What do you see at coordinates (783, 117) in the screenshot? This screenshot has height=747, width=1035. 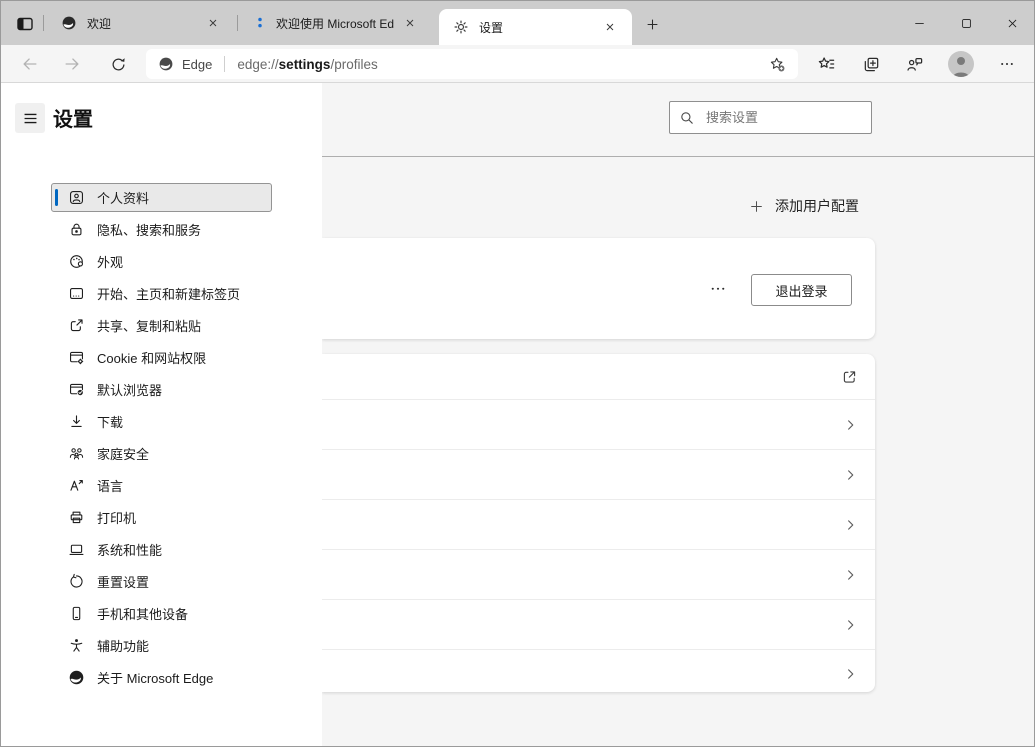 I see `settings-search-input` at bounding box center [783, 117].